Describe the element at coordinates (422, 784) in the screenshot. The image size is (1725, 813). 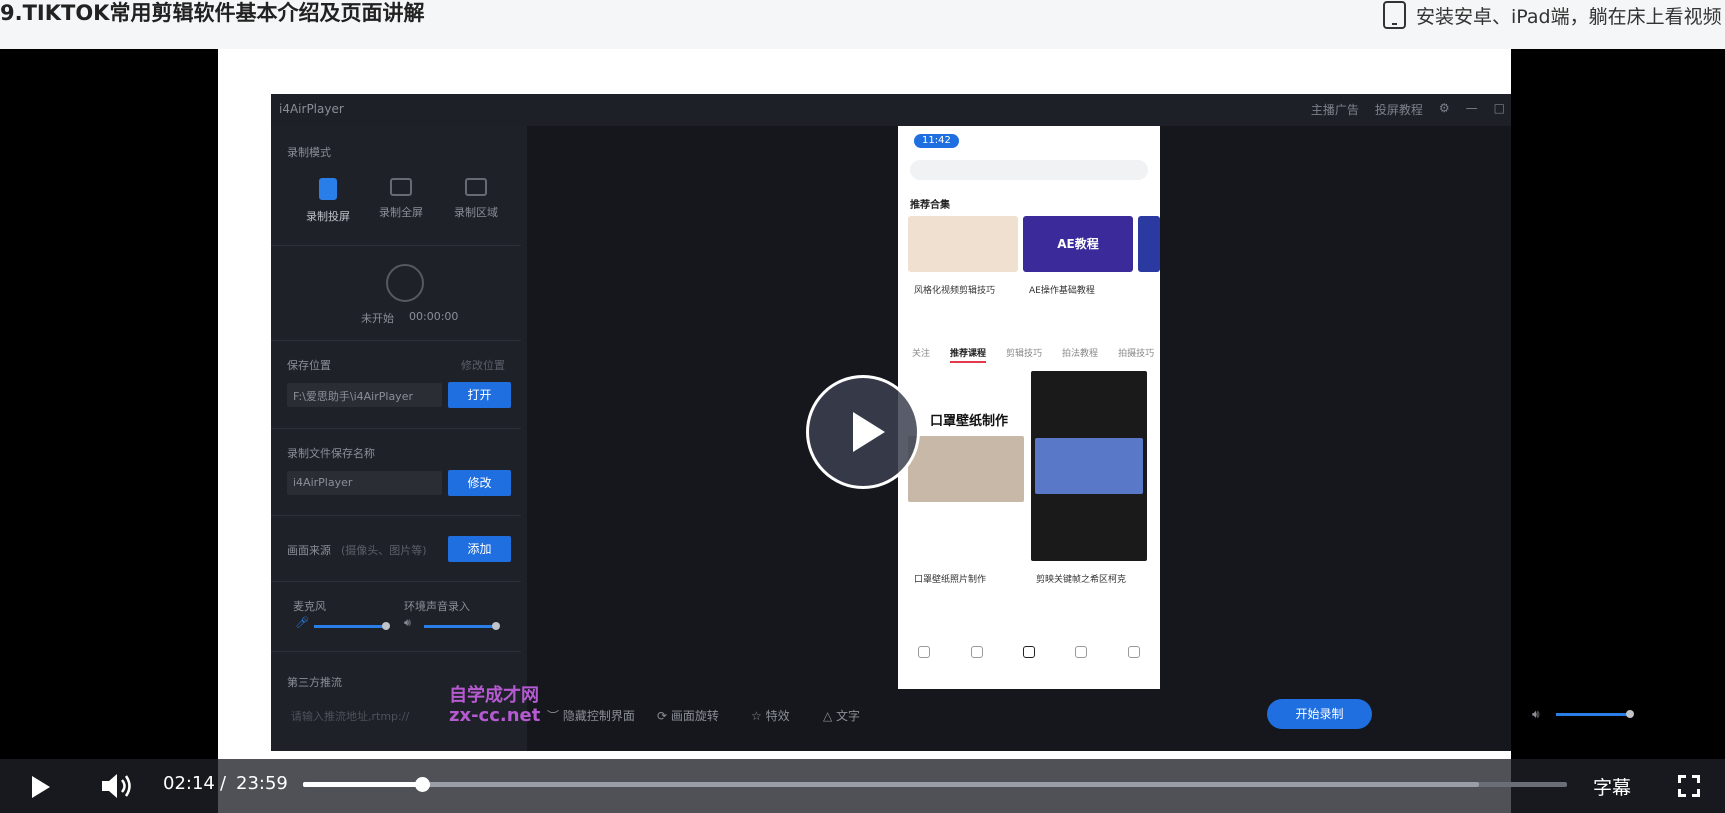
I see `progress-thumb` at that location.